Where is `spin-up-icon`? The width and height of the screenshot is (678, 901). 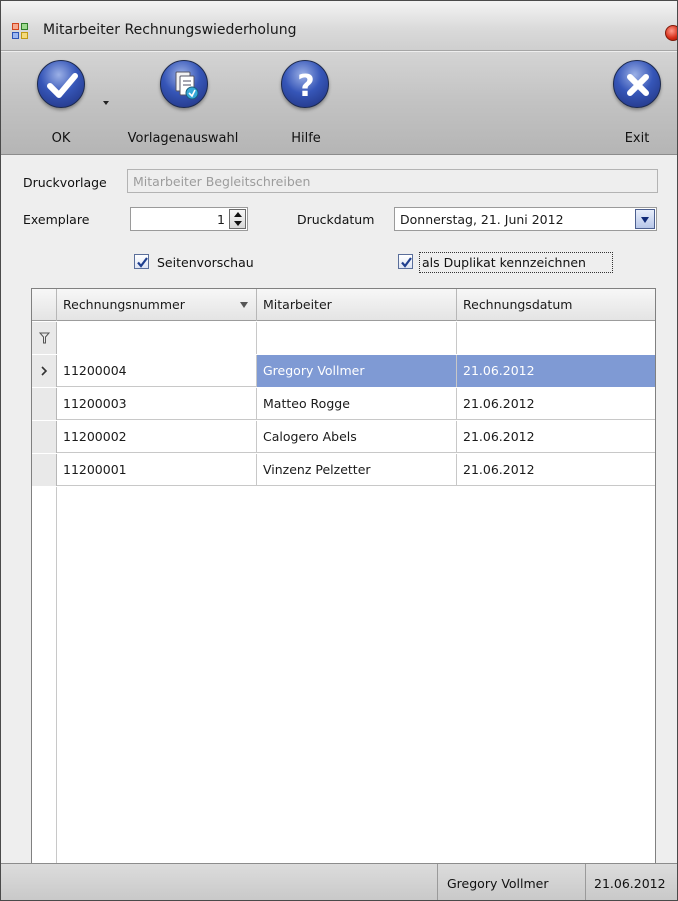
spin-up-icon is located at coordinates (238, 214).